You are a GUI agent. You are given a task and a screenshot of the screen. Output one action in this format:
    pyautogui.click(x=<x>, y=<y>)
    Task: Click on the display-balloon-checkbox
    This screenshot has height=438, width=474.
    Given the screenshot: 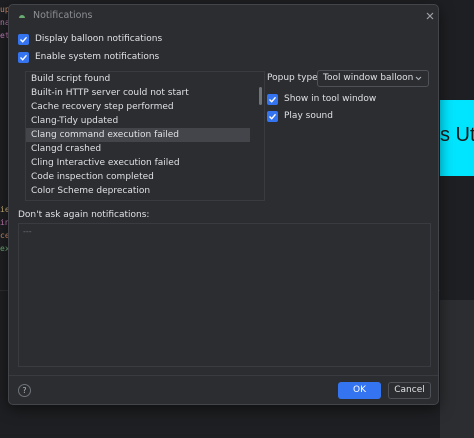 What is the action you would take?
    pyautogui.click(x=23, y=39)
    